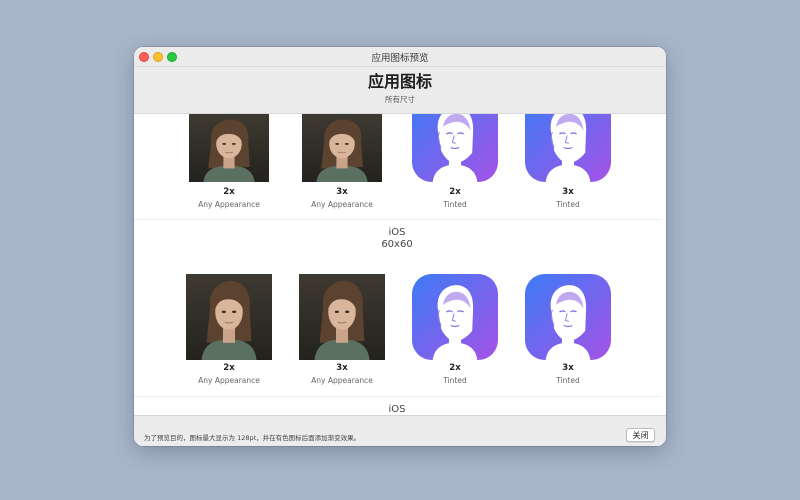 The image size is (800, 500). What do you see at coordinates (252, 438) in the screenshot?
I see `footer-note: 为了预览目的，图标最大显示为 128pt，并在有色图标后面添加渐变效果。` at bounding box center [252, 438].